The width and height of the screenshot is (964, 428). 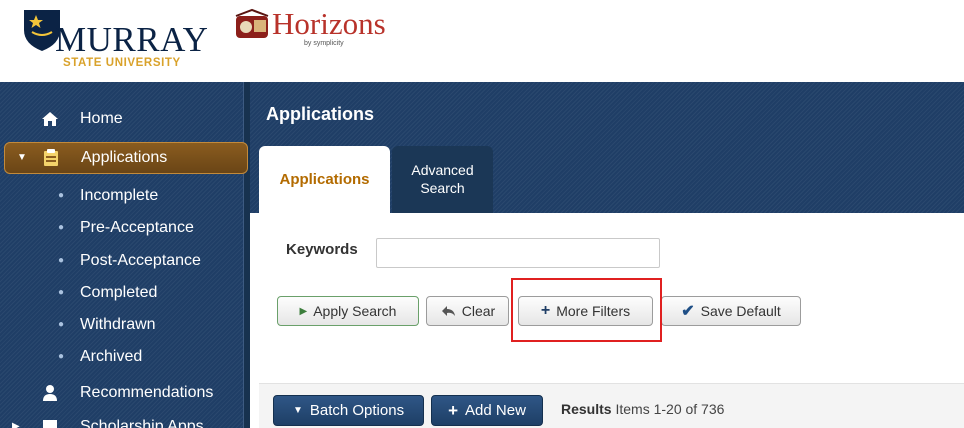 I want to click on results-count: Items 1-20 of 736, so click(x=670, y=409).